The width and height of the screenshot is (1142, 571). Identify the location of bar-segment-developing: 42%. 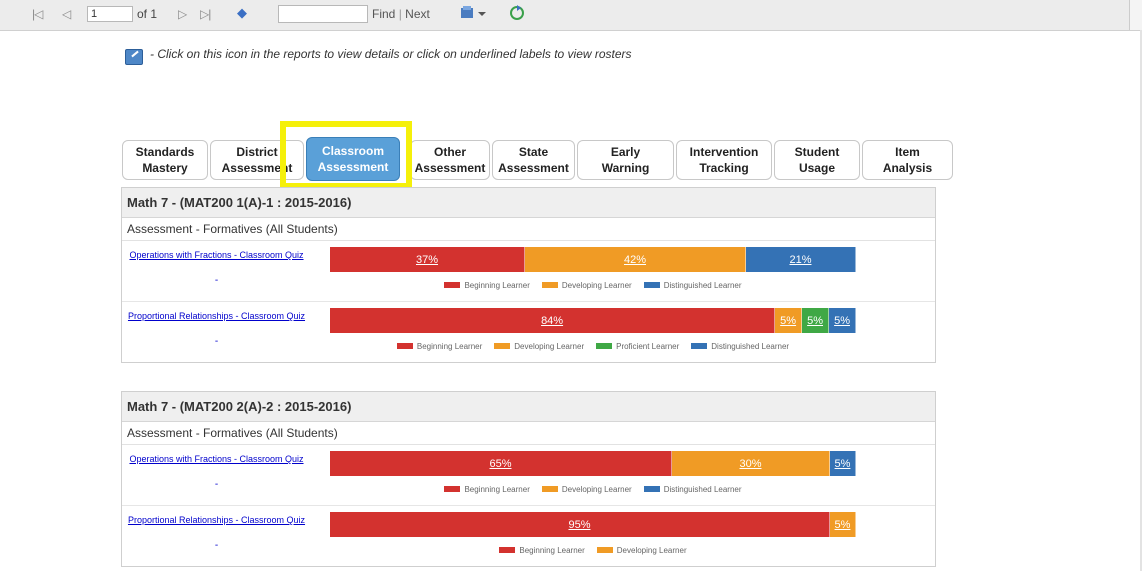
(635, 259).